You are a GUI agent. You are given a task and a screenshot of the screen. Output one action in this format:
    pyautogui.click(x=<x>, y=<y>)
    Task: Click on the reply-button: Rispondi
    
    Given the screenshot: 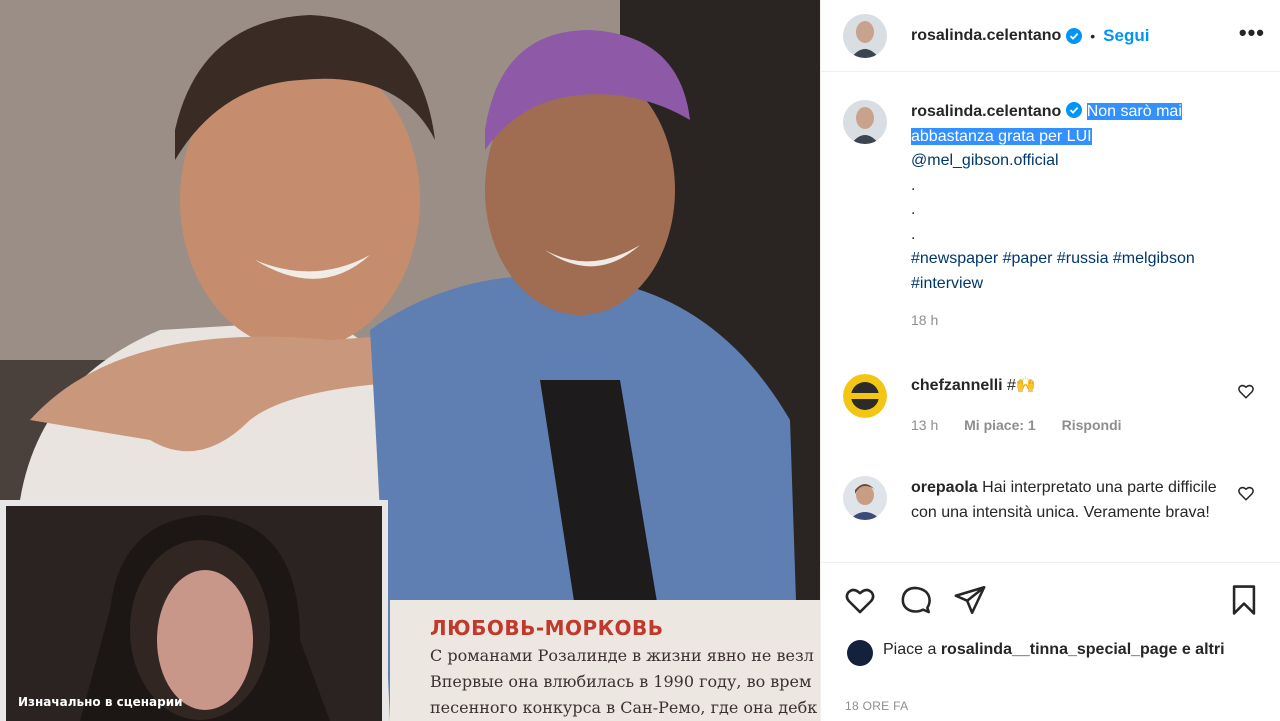 What is the action you would take?
    pyautogui.click(x=1092, y=425)
    